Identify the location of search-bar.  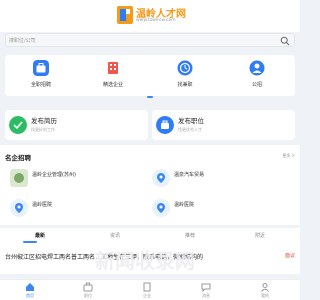
(150, 40).